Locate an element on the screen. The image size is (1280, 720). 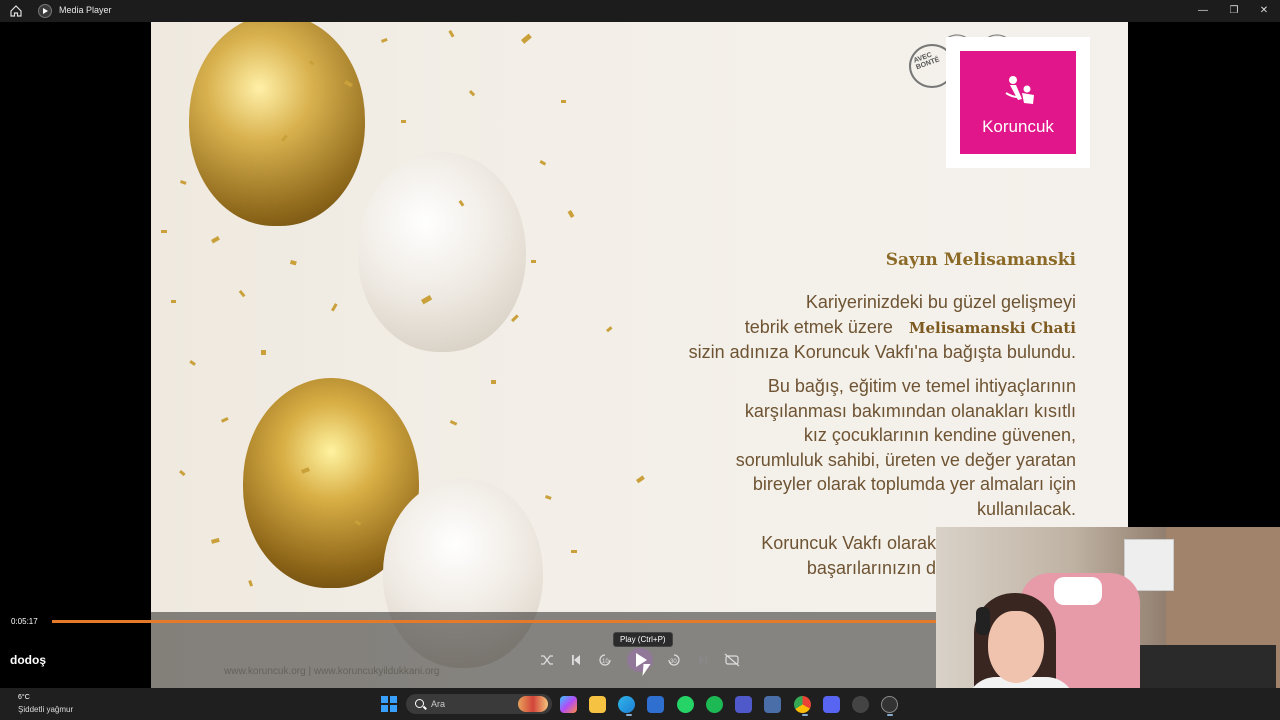
webcam-chair-headrest is located at coordinates (1078, 591).